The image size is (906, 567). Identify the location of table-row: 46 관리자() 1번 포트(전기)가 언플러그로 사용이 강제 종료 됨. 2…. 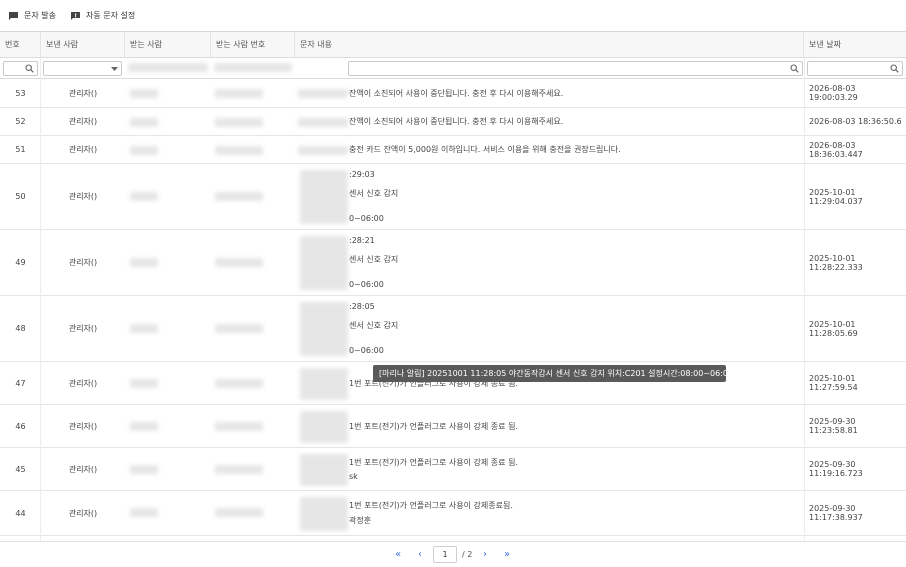
(453, 426).